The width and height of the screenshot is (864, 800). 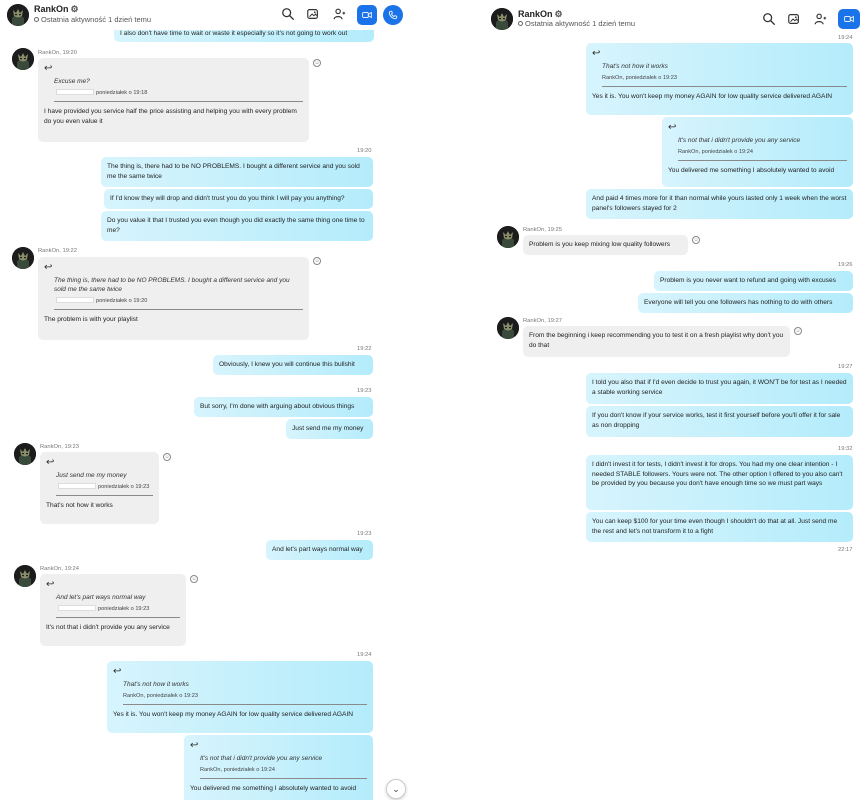 I want to click on timestamp: 19:26, so click(x=845, y=265).